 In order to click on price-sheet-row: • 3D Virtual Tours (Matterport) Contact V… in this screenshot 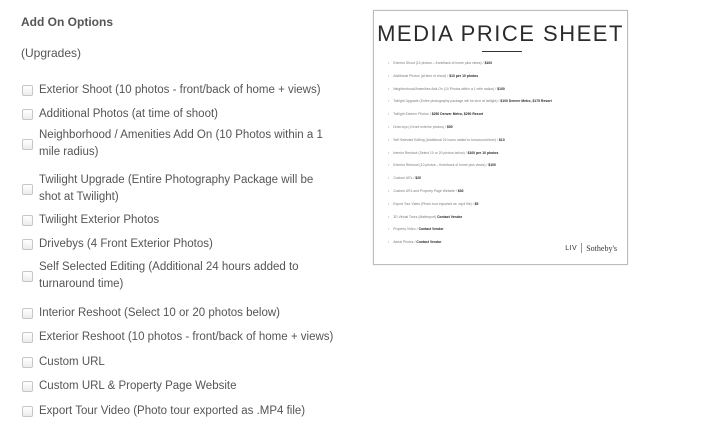, I will do `click(425, 217)`.